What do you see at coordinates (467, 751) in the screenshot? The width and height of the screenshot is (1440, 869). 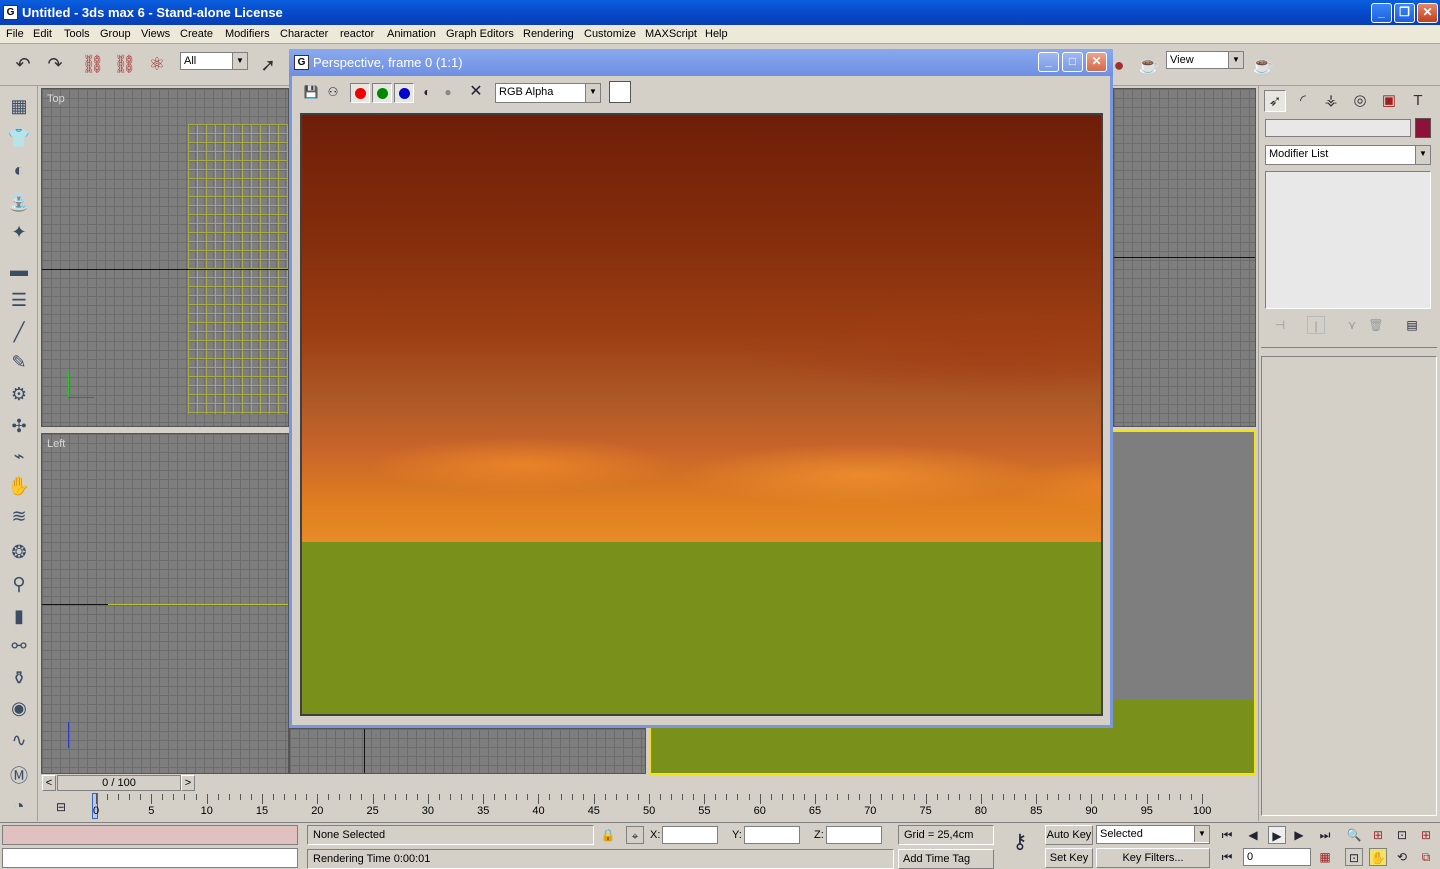 I see `viewport-left-lower` at bounding box center [467, 751].